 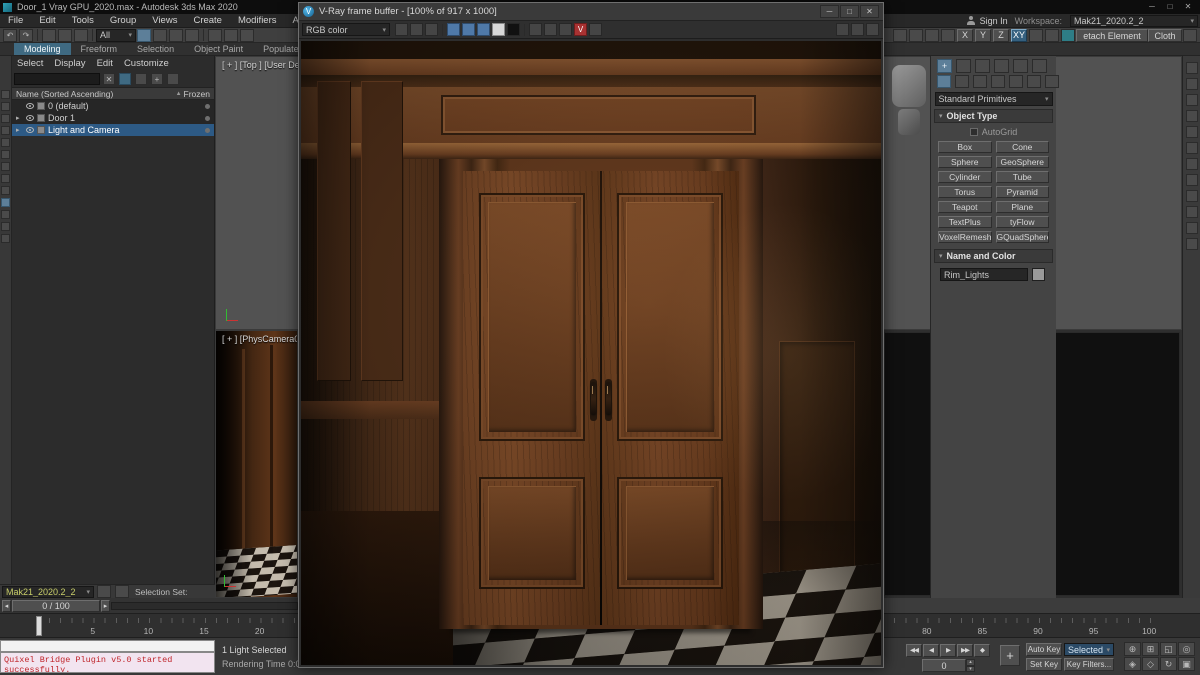 I want to click on viewport-camera-label: [ + ] [PhysCamera001], so click(x=259, y=339).